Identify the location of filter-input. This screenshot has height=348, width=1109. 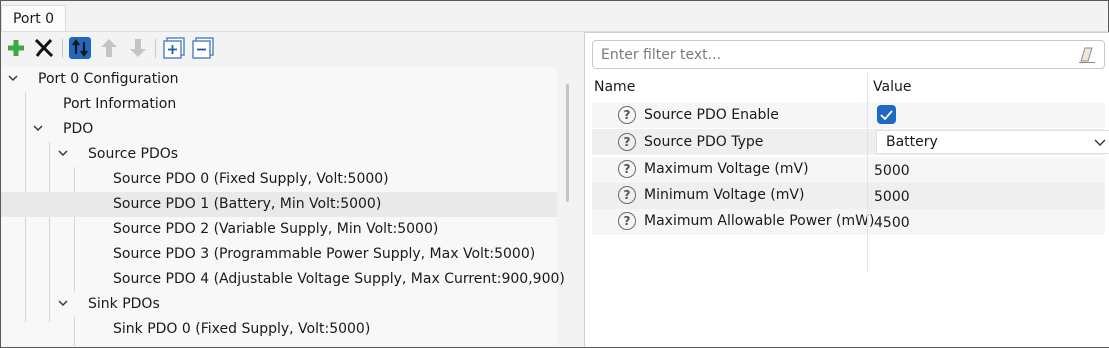
(836, 54).